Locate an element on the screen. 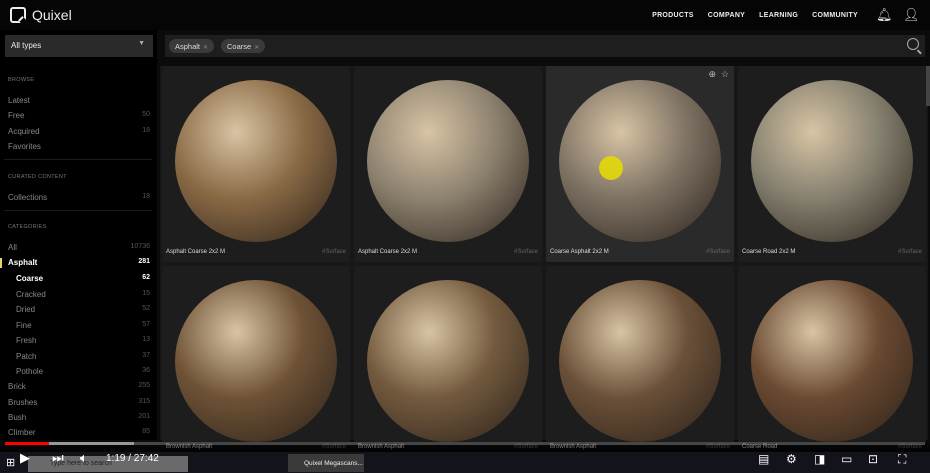 This screenshot has height=473, width=930. browse-heading: BROWSE is located at coordinates (21, 80).